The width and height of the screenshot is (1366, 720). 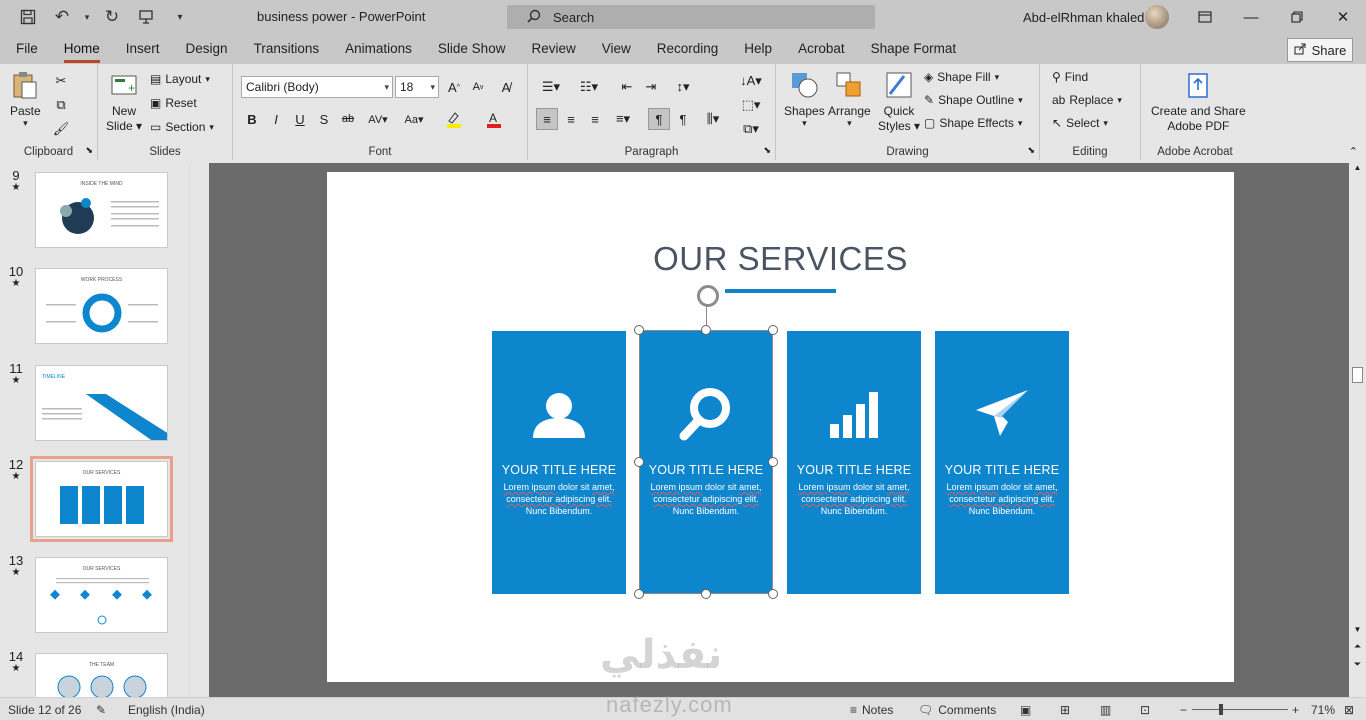 I want to click on format-painter-icon: 🖌, so click(x=61, y=129).